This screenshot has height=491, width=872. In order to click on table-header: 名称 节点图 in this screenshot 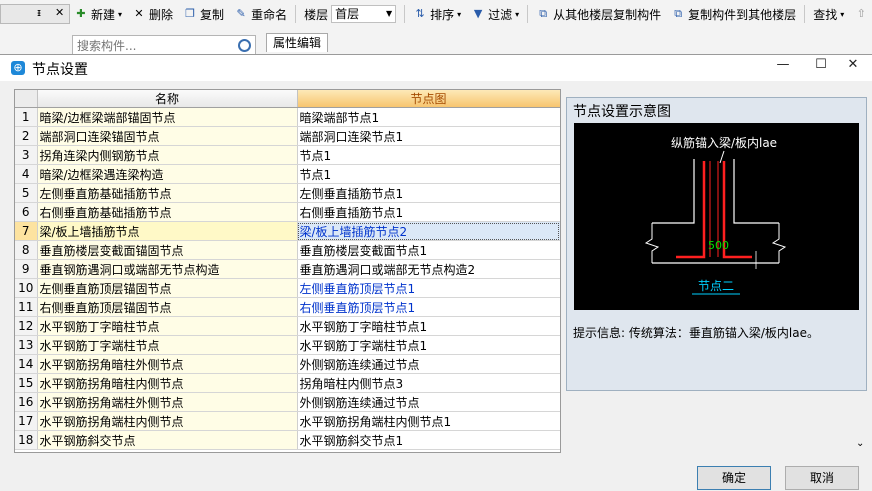, I will do `click(287, 99)`.